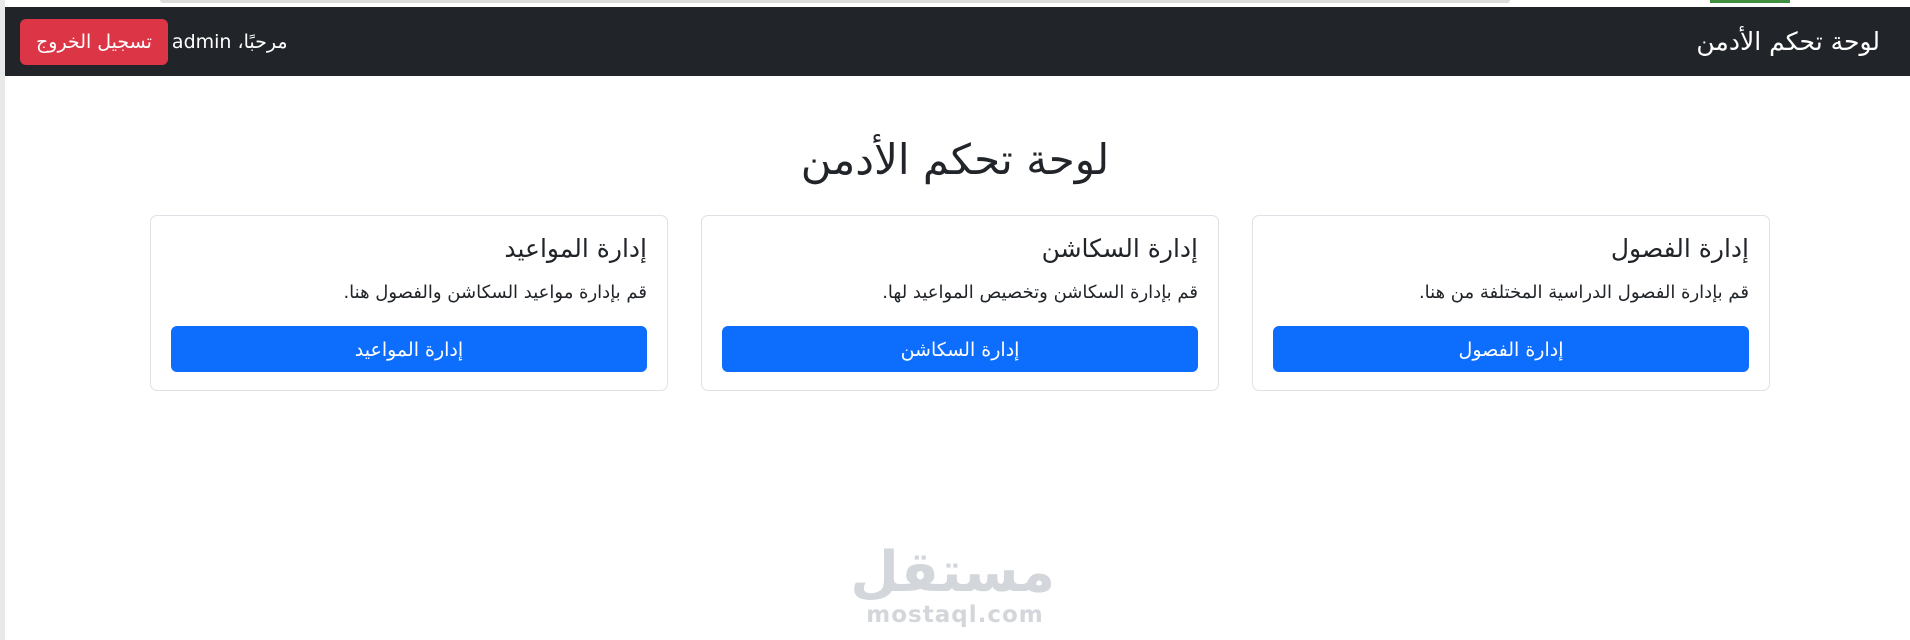  What do you see at coordinates (1511, 349) in the screenshot?
I see `manage-classes-button: إدارة الفصول` at bounding box center [1511, 349].